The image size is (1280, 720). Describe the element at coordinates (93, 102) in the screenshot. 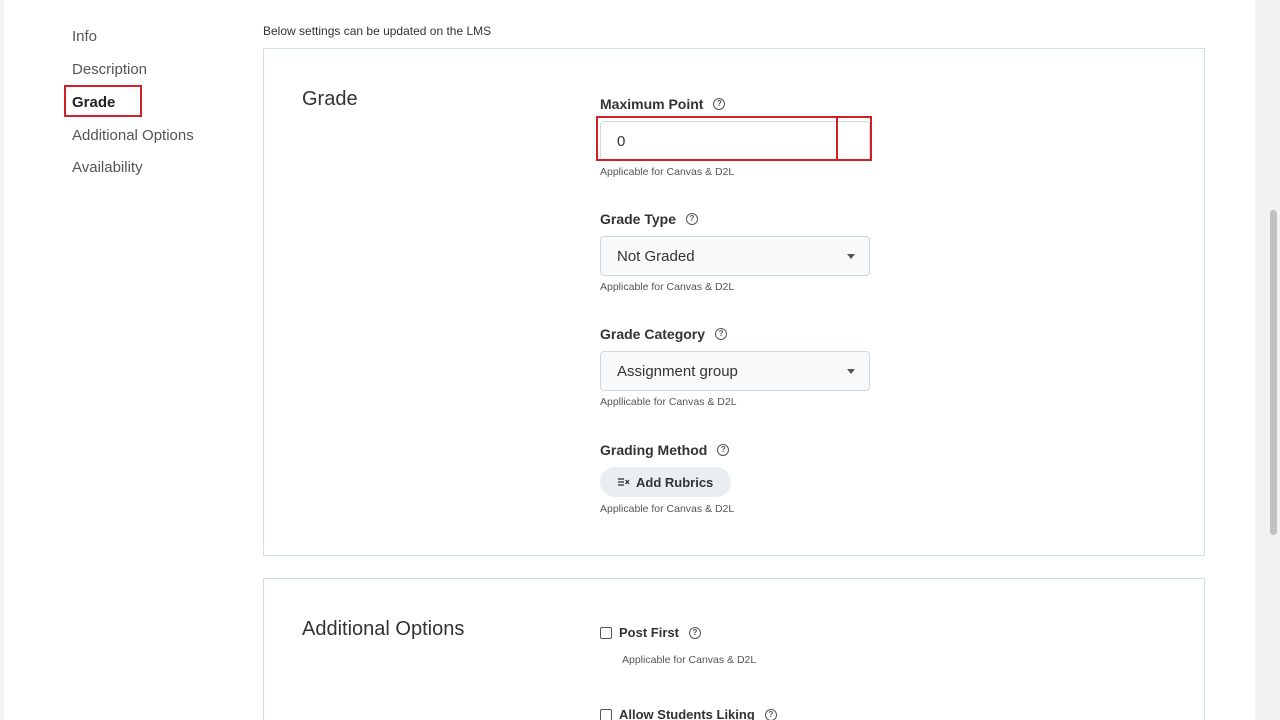

I see `sidebar-item-grade: Grade` at that location.